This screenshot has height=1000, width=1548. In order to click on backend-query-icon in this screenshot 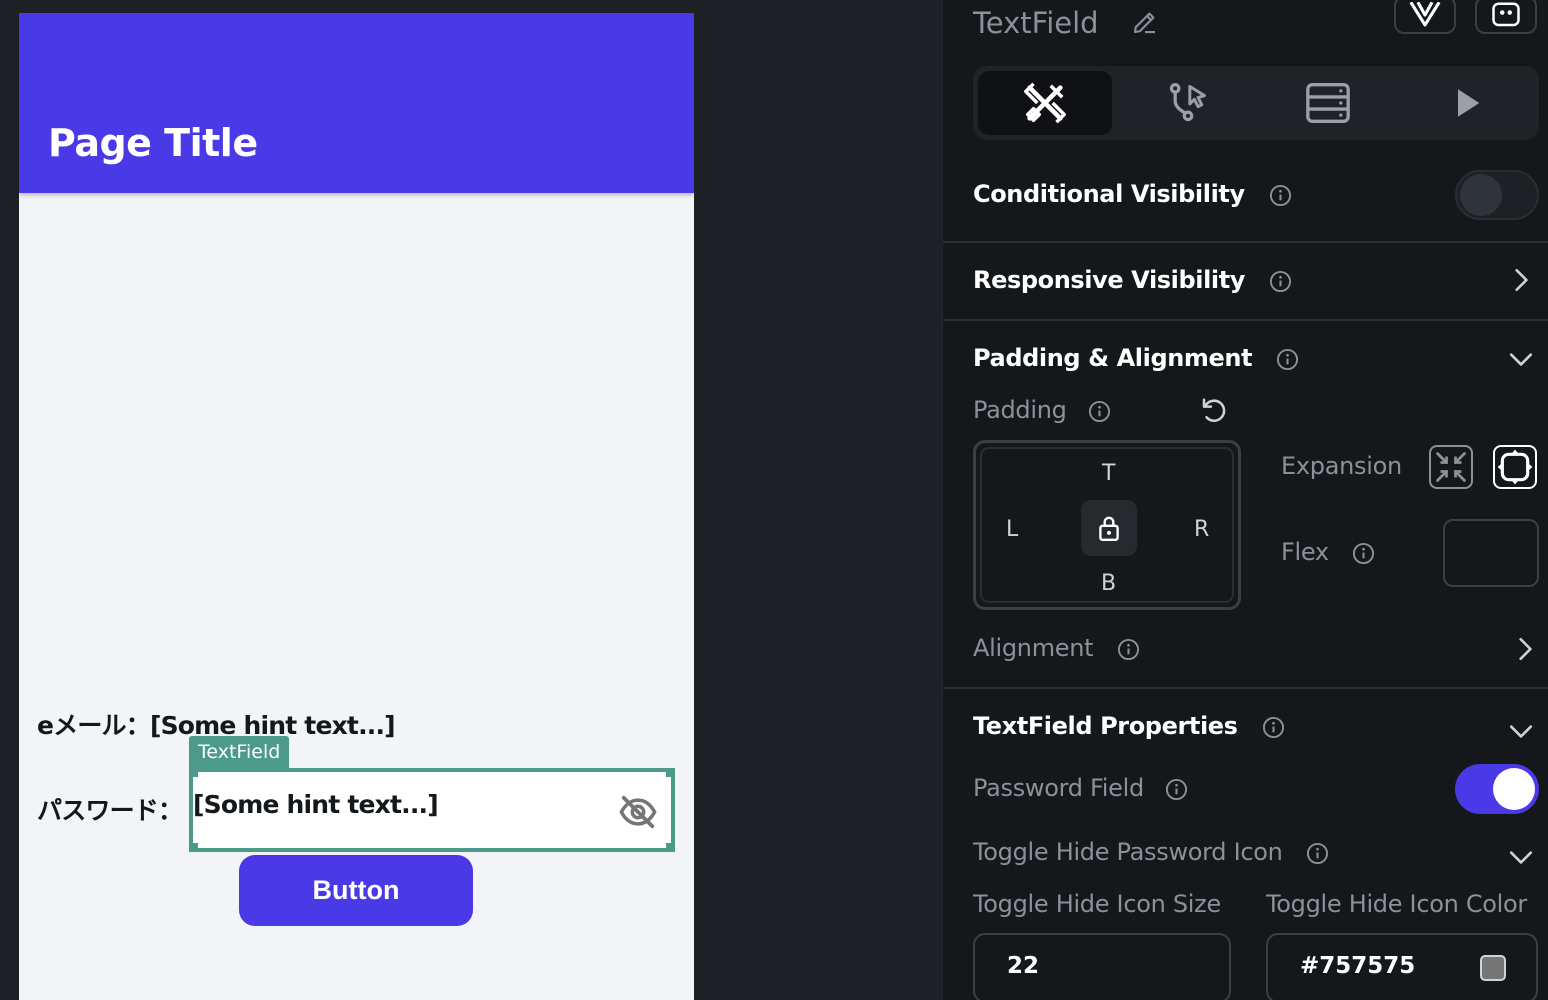, I will do `click(1328, 103)`.